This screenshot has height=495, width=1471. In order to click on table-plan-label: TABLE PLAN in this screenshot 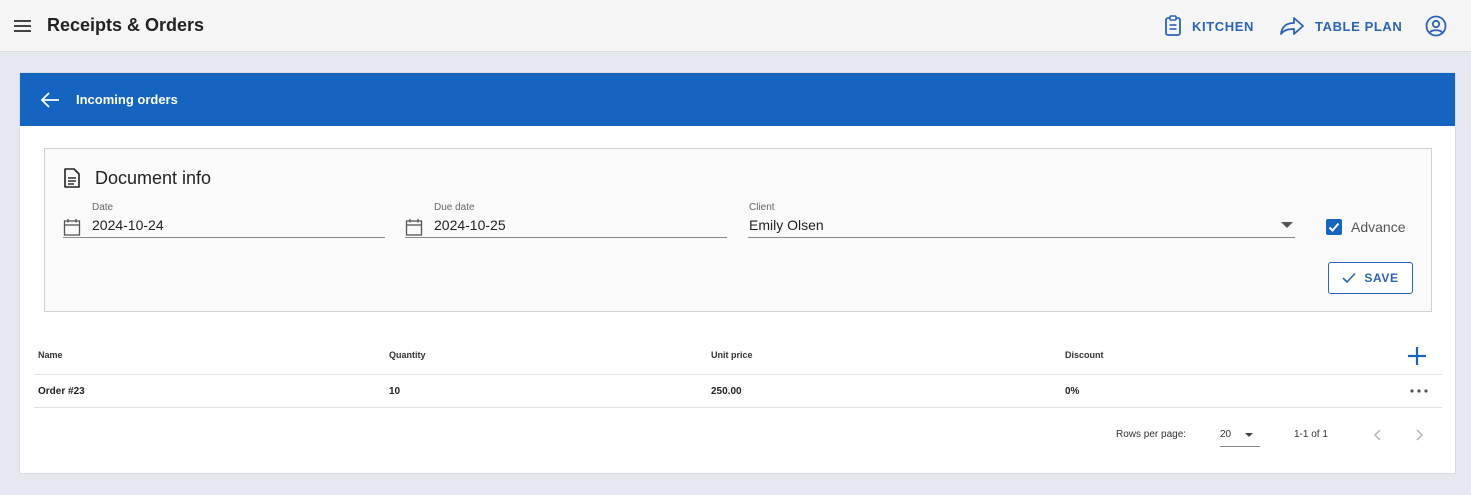, I will do `click(1359, 26)`.